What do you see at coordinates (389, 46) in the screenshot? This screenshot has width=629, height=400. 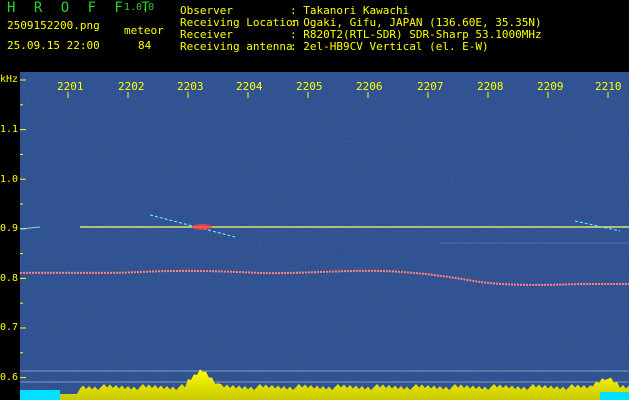 I see `antenna-value: : 2el-HB9CV Vertical (el. E-W)` at bounding box center [389, 46].